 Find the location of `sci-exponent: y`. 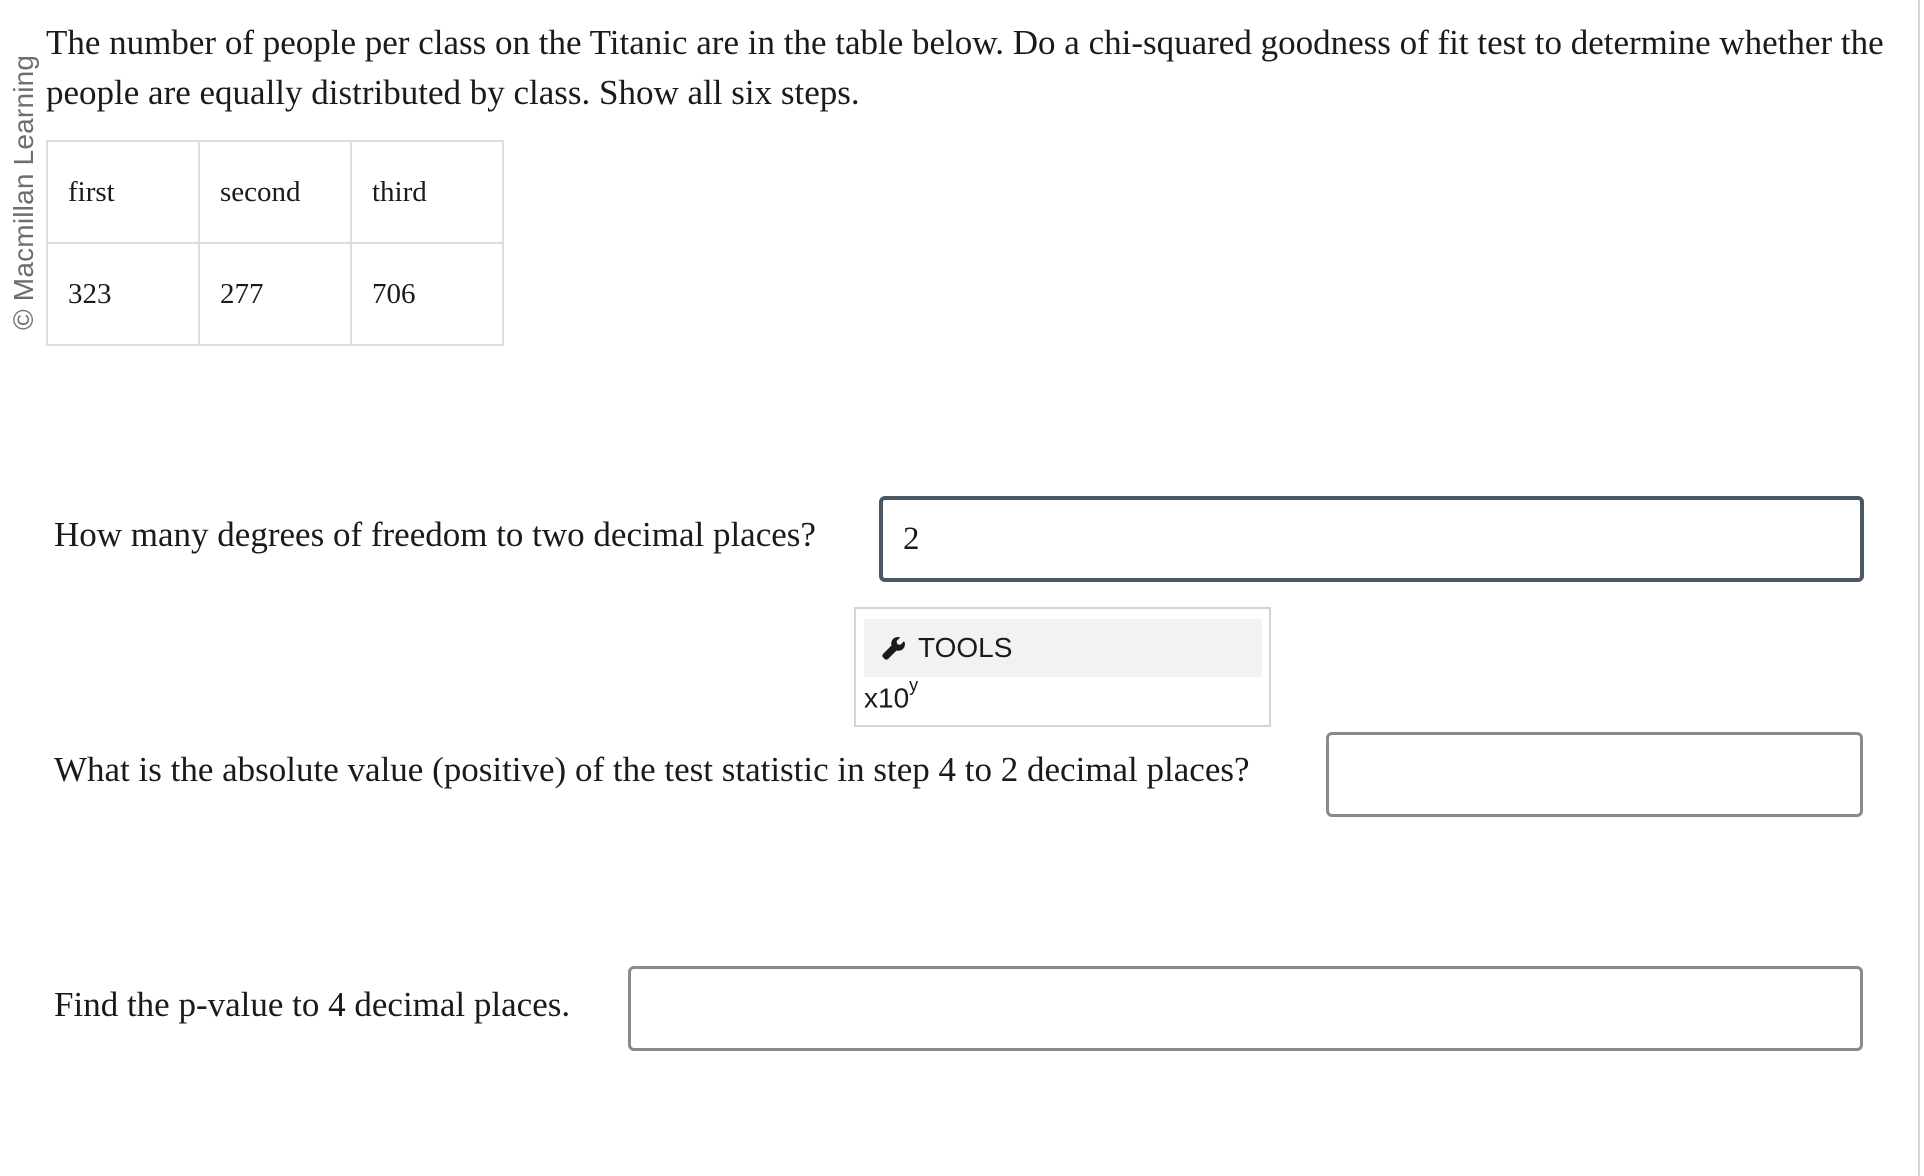

sci-exponent: y is located at coordinates (914, 685).